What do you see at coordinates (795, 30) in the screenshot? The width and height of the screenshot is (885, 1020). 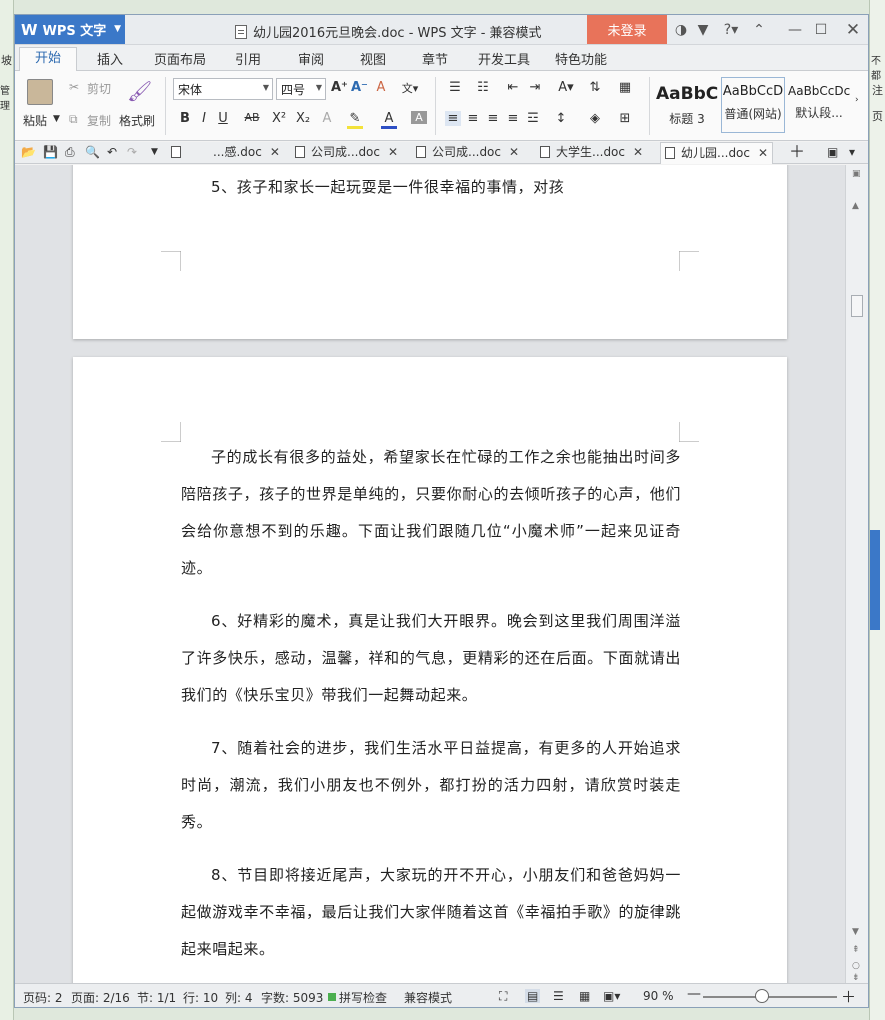 I see `minimize-icon: —` at bounding box center [795, 30].